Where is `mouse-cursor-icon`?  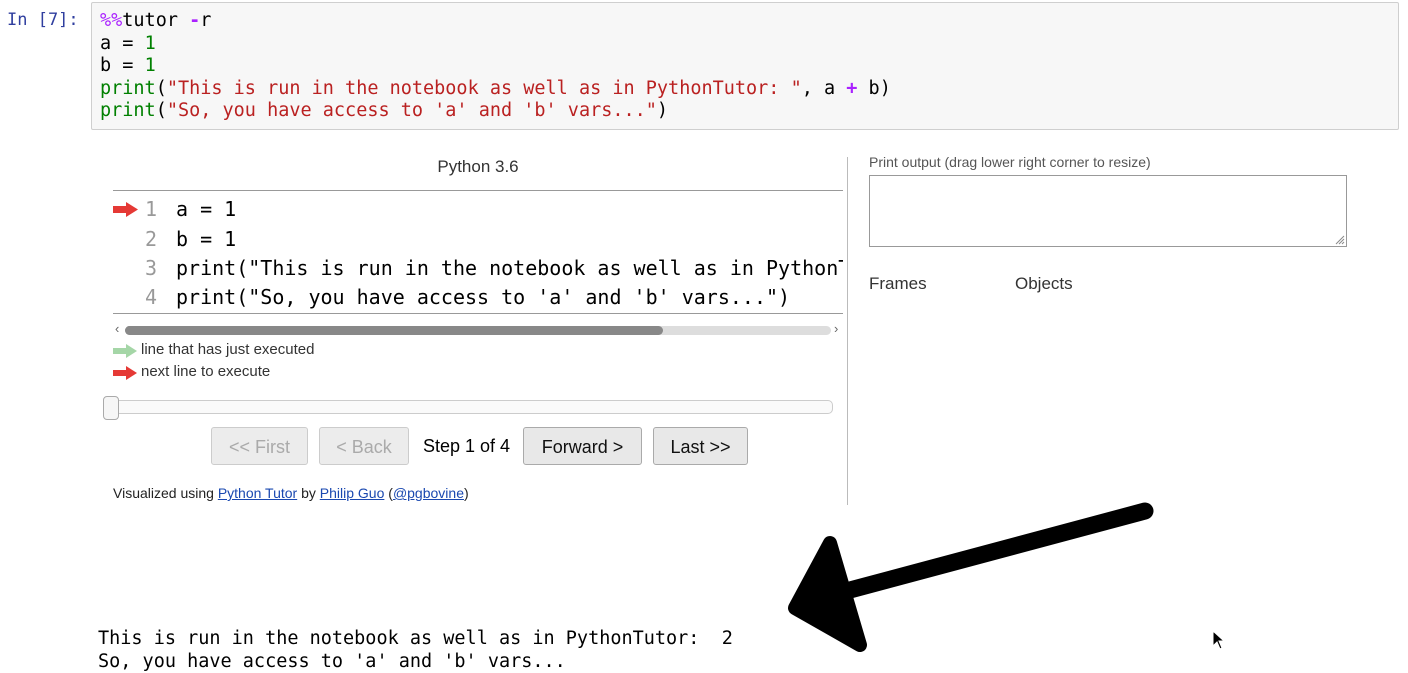
mouse-cursor-icon is located at coordinates (1219, 640).